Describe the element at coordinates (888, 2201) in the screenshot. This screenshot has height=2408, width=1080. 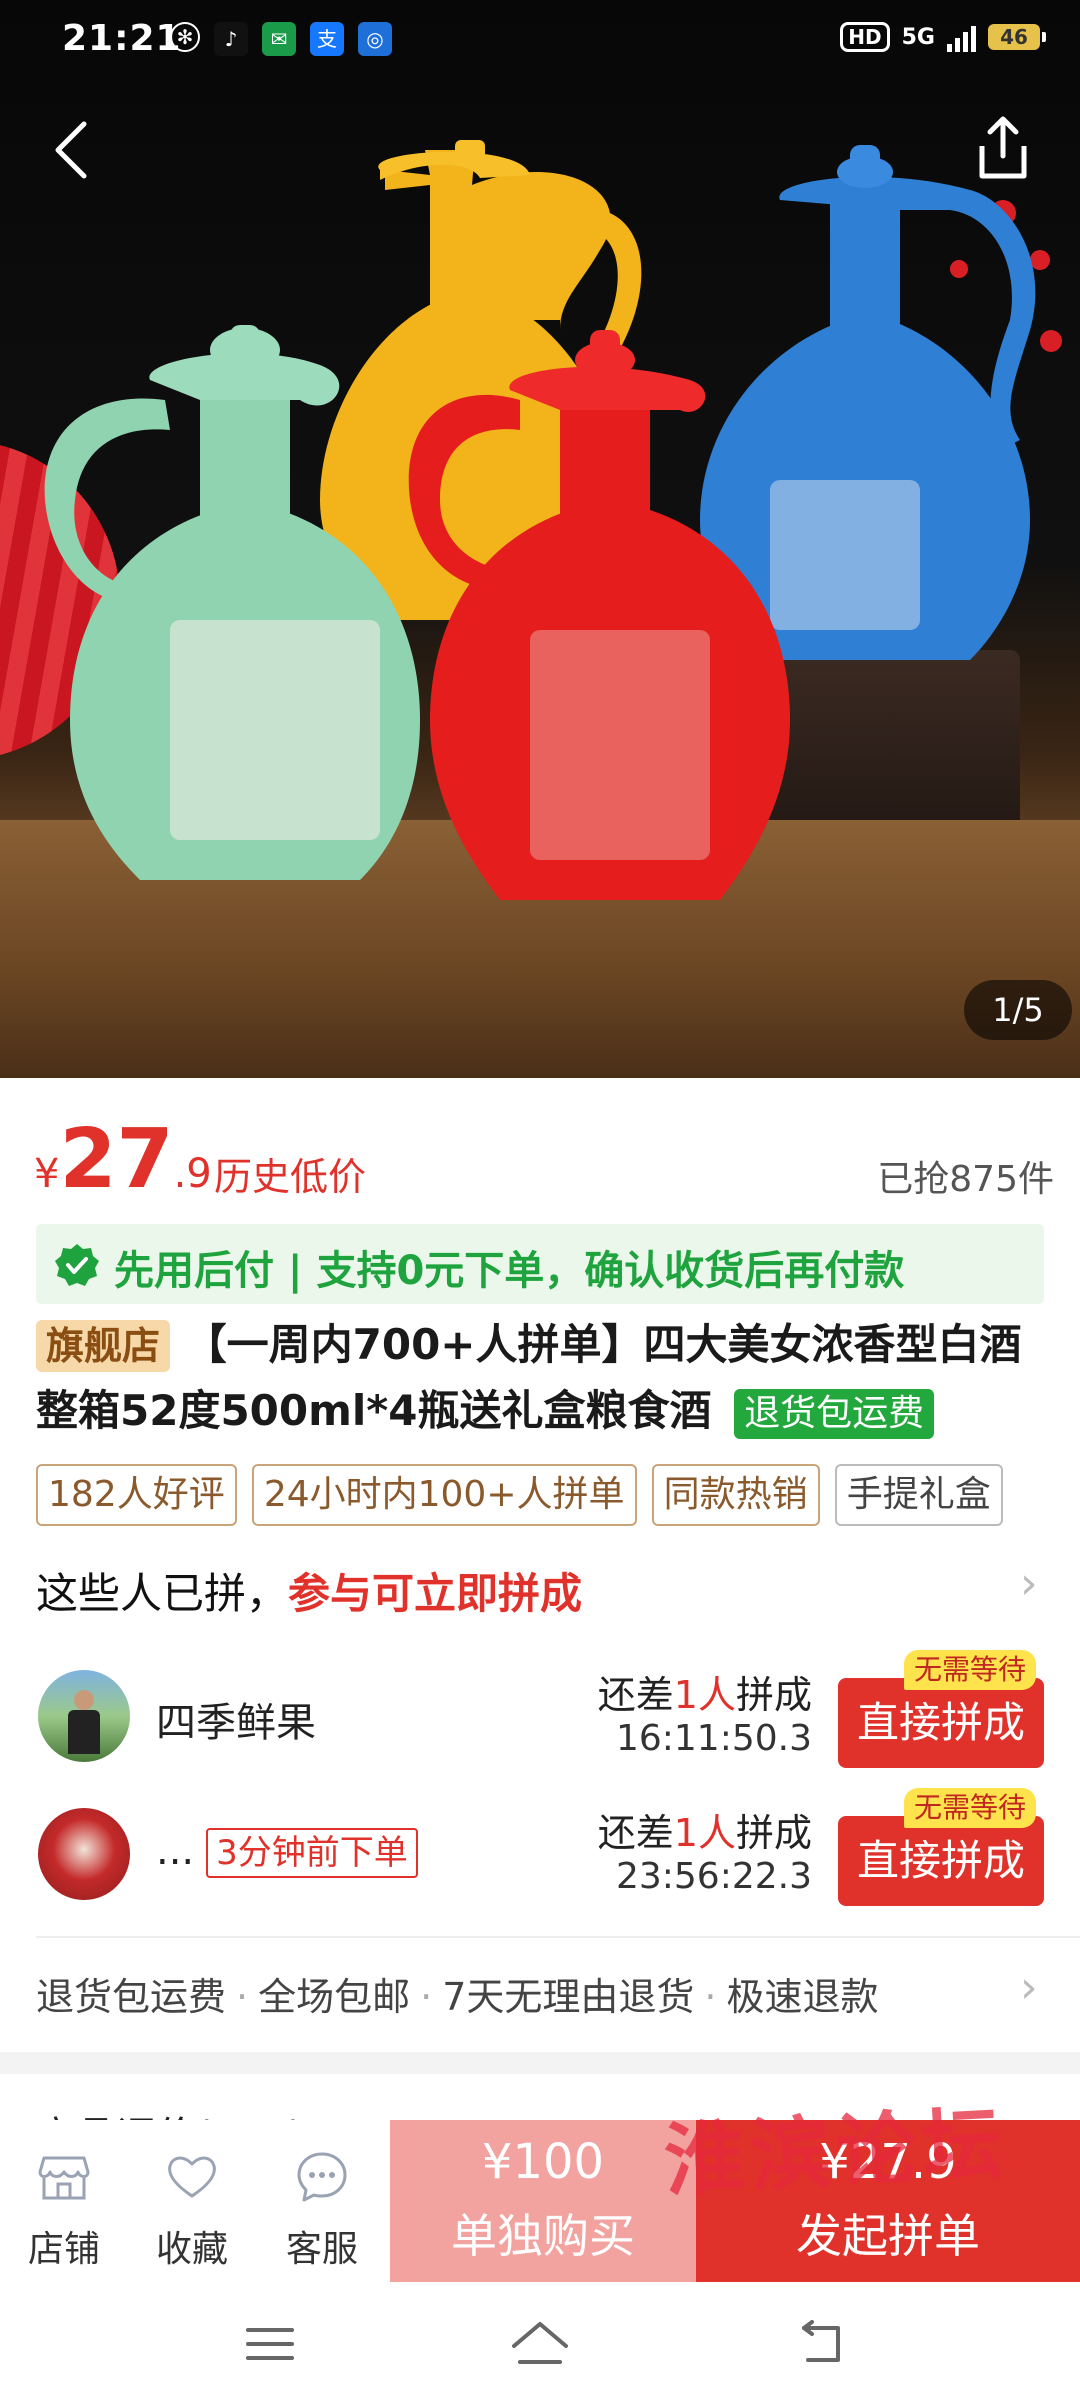
I see `start-group-button: ¥27.9 发起拼单` at that location.